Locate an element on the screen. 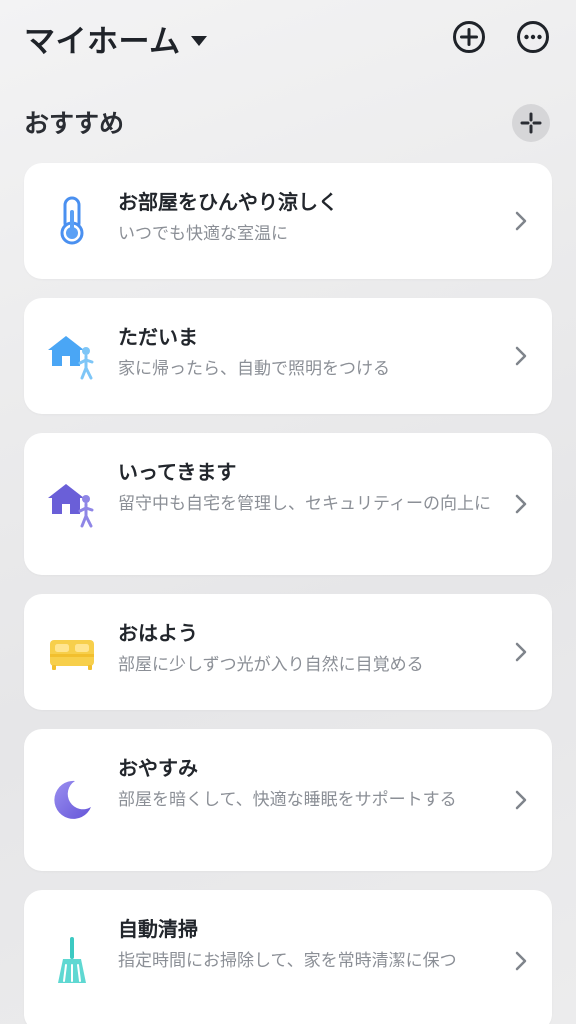 The width and height of the screenshot is (576, 1024). scene-card-good-night: おやすみ 部屋を暗くして、快適な睡眠をサポートする is located at coordinates (288, 800).